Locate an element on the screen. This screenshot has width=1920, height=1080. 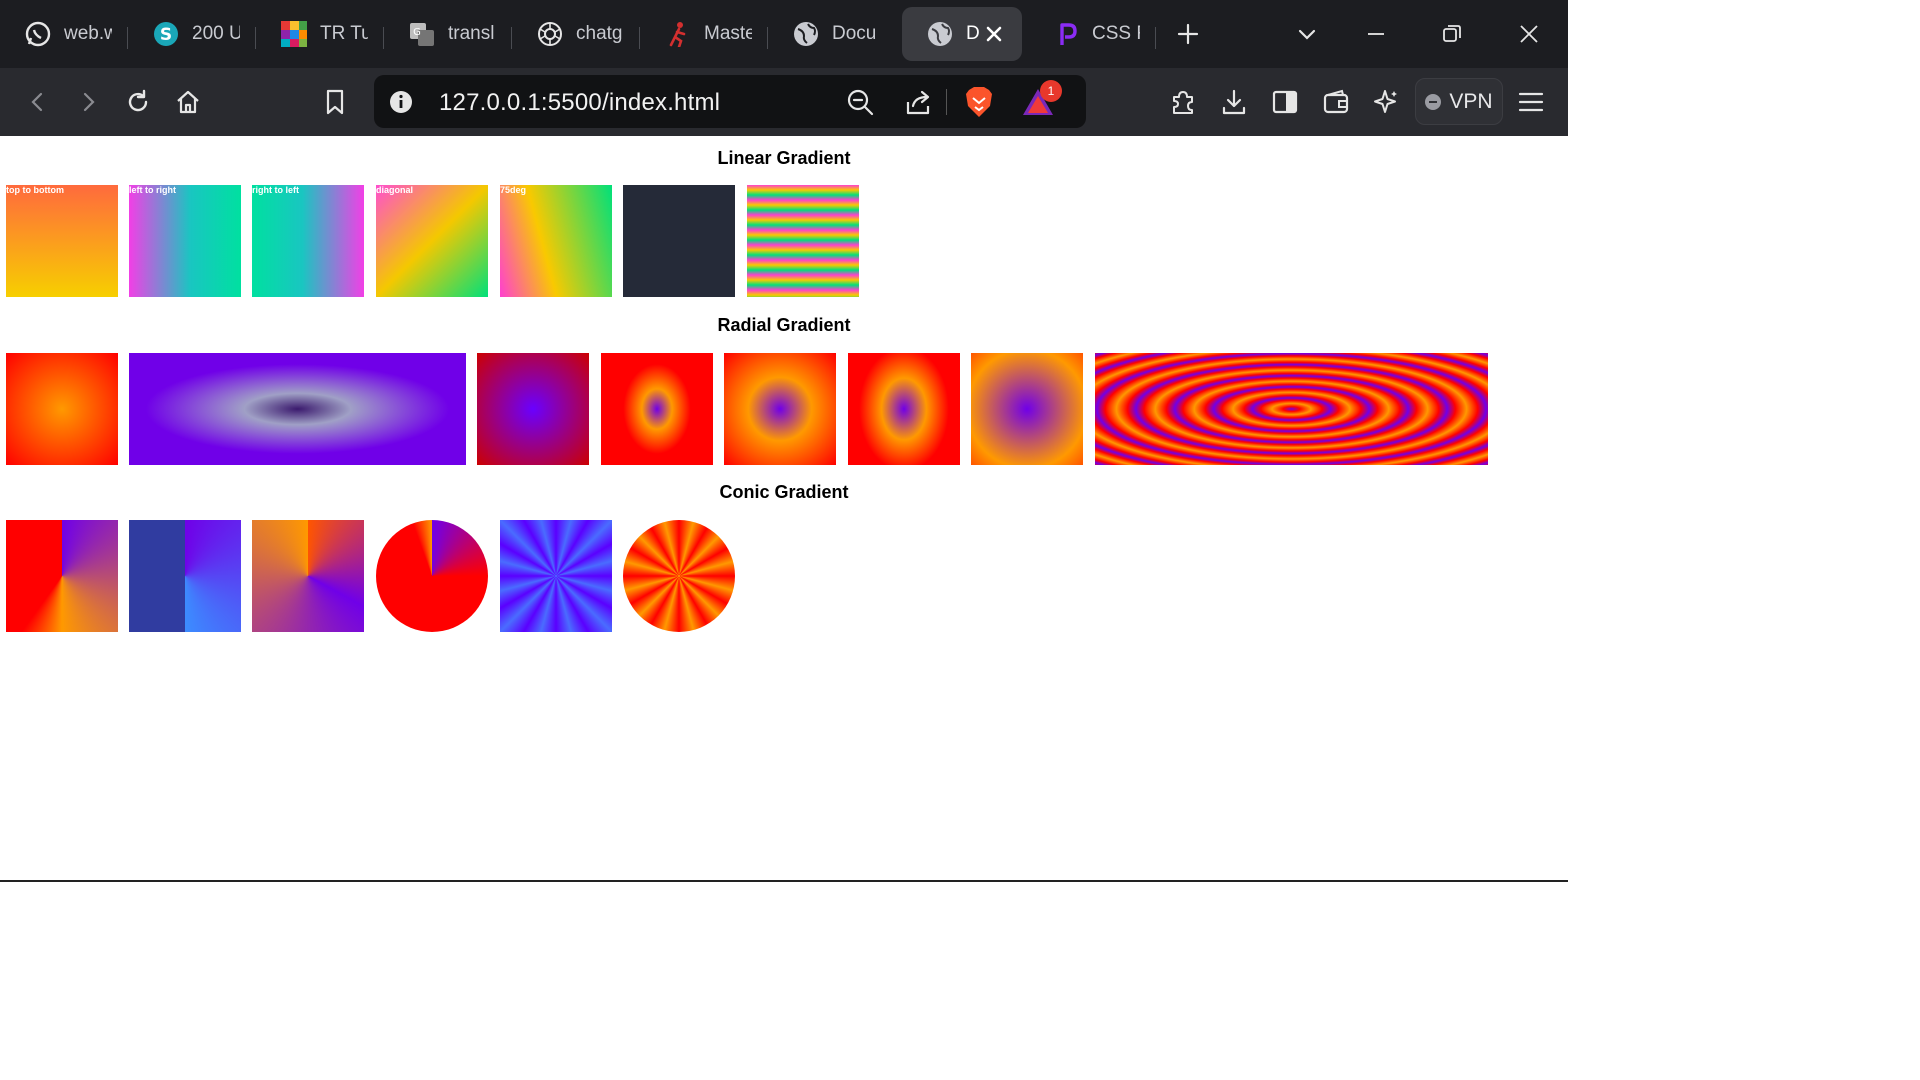
minimize-button is located at coordinates (1376, 34).